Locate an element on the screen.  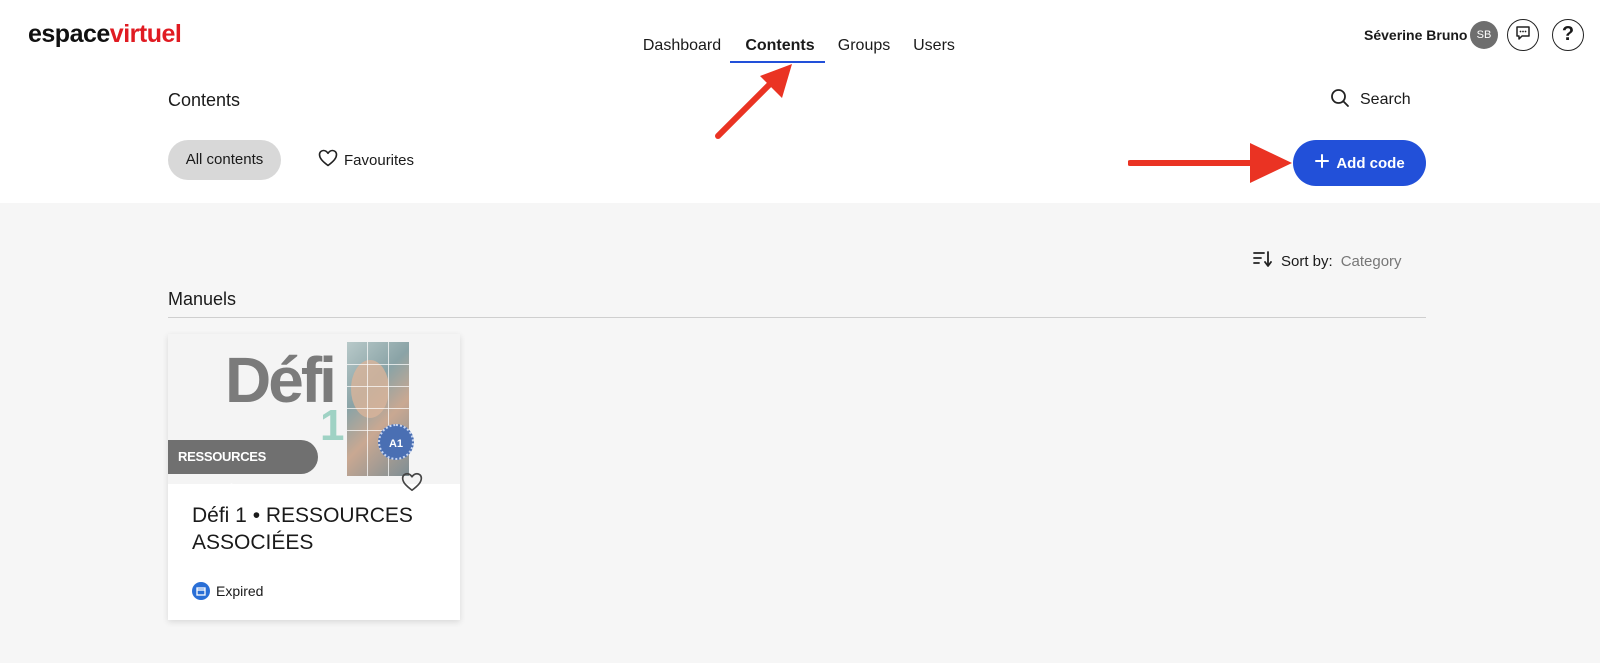
tab-all-contents: All contents is located at coordinates (224, 160).